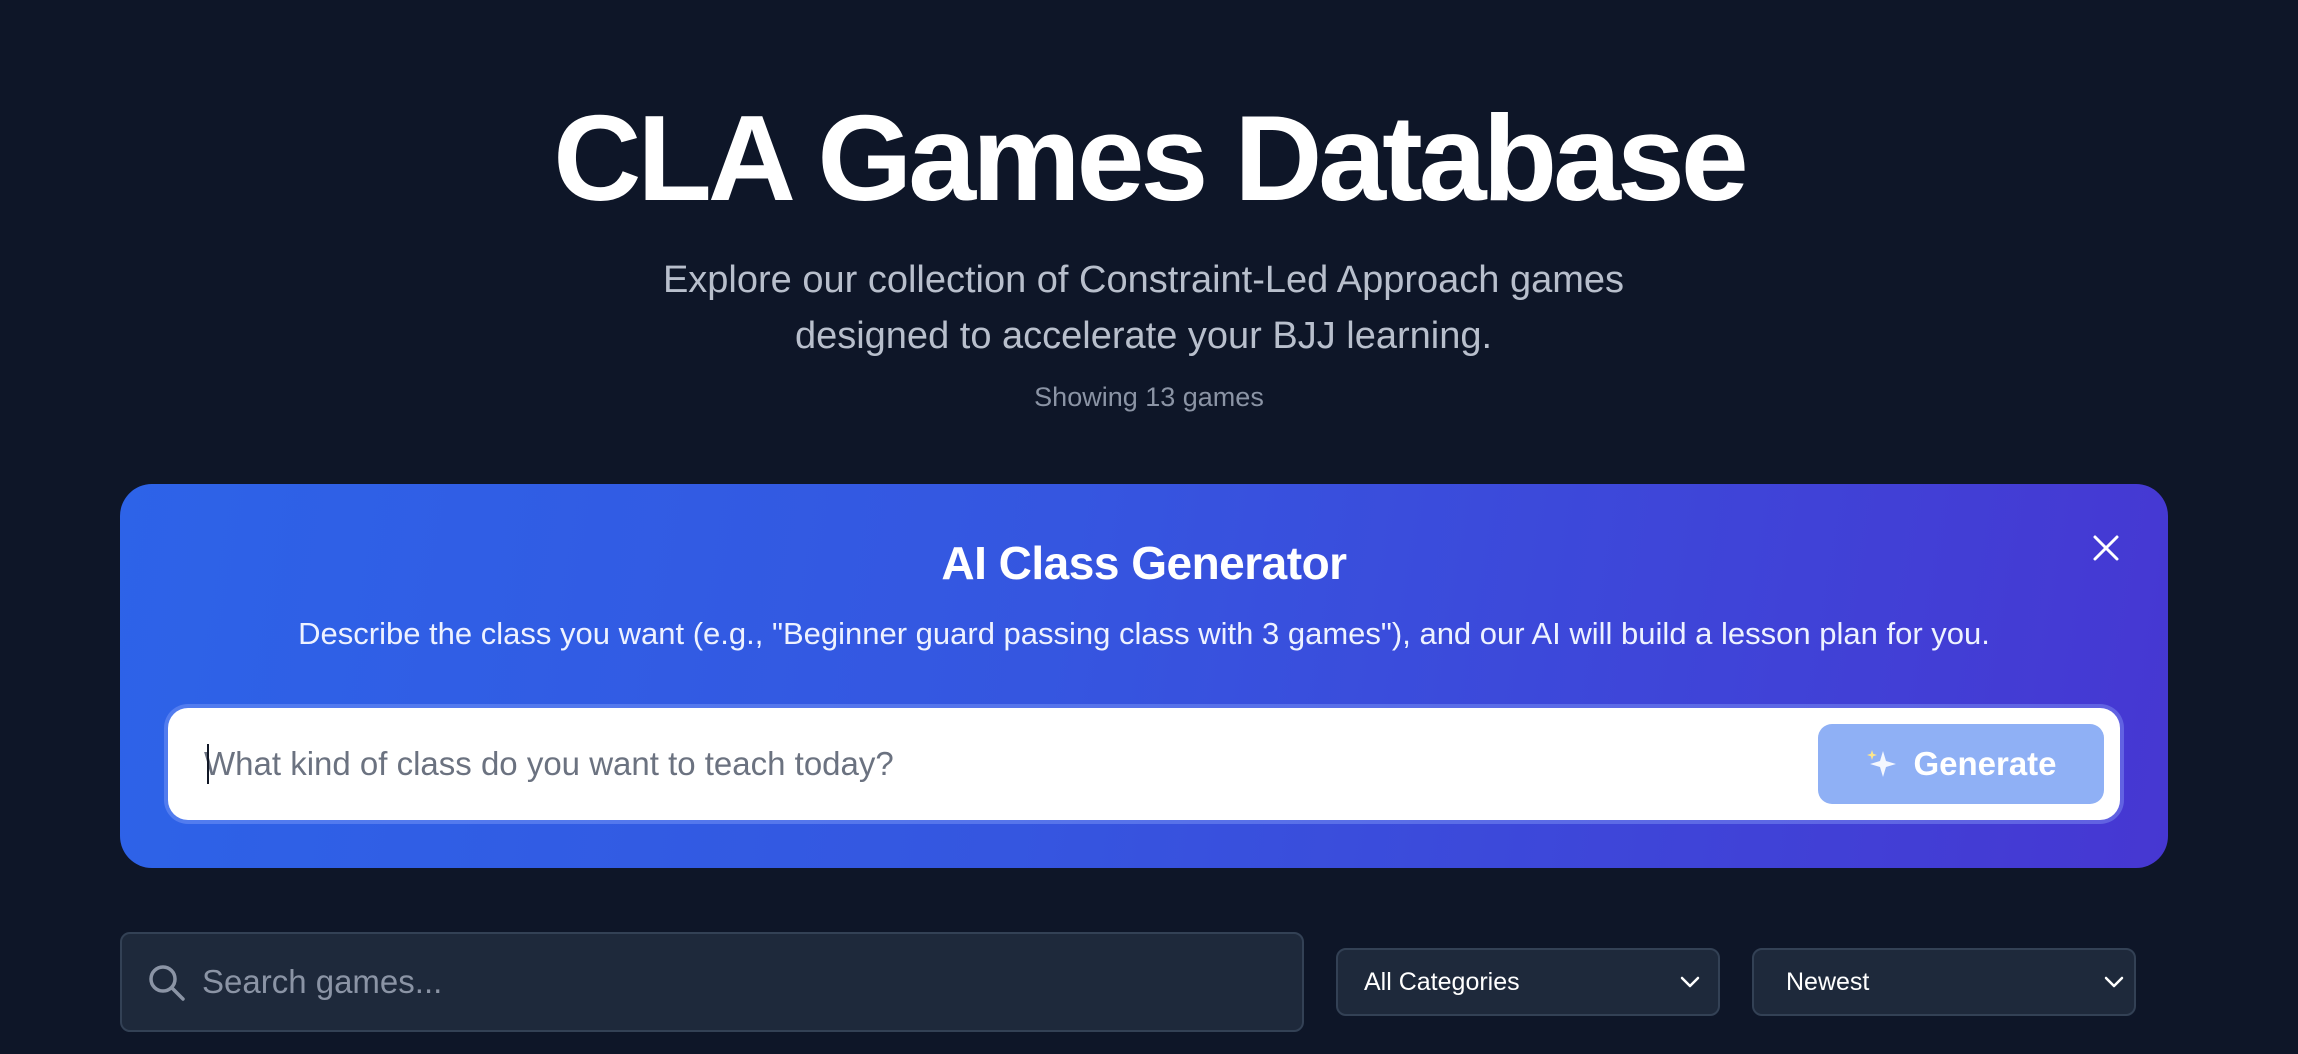  I want to click on search-input, so click(742, 982).